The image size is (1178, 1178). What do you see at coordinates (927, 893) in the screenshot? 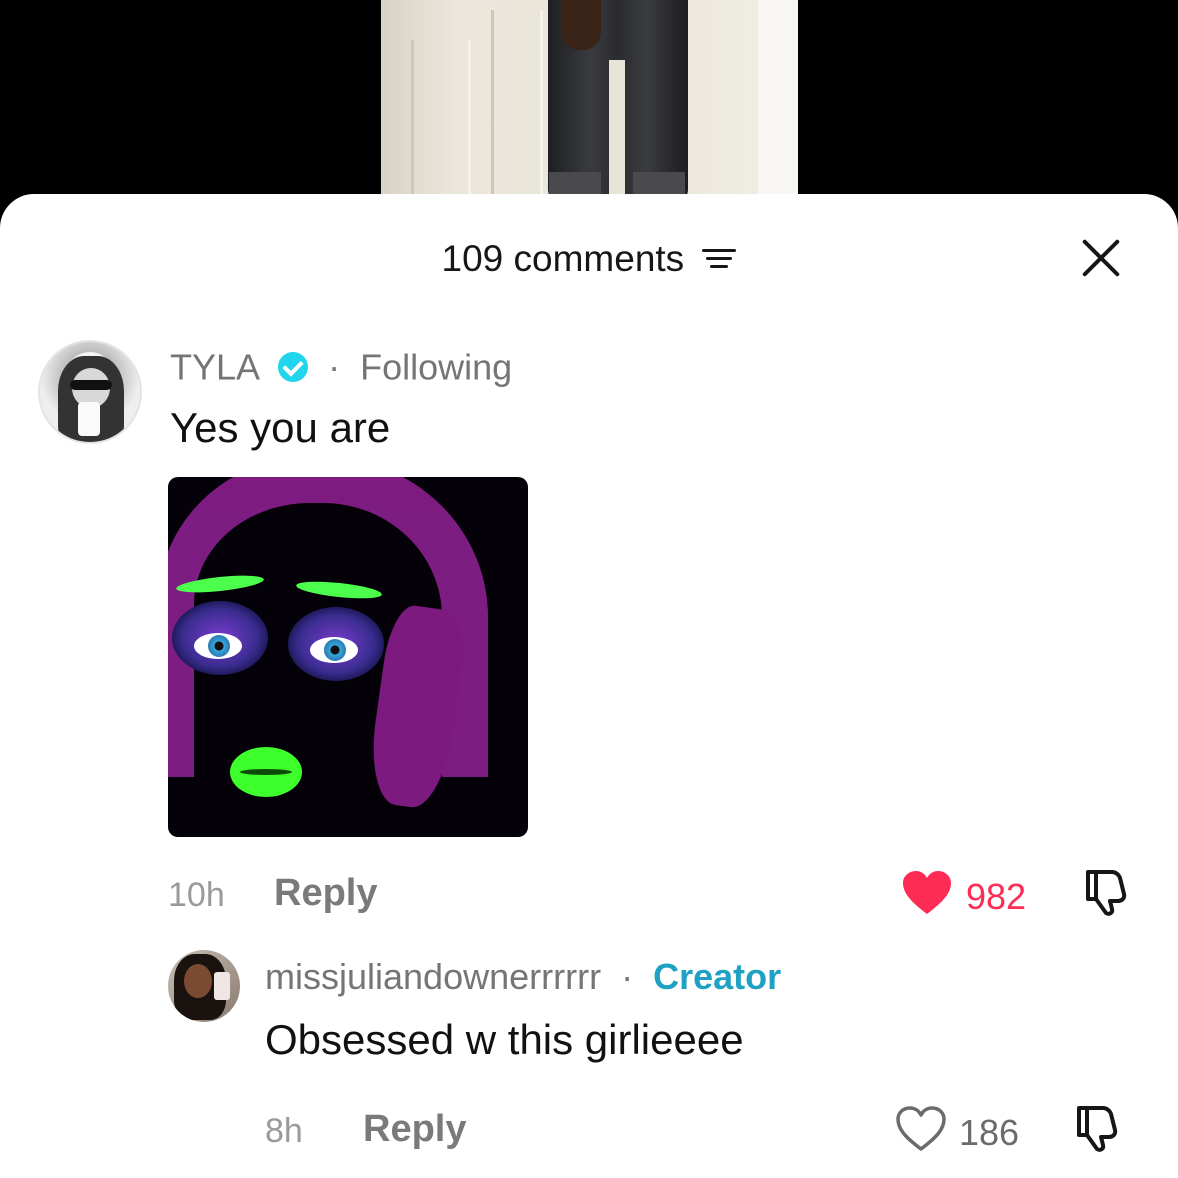
I see `heart-filled-icon` at bounding box center [927, 893].